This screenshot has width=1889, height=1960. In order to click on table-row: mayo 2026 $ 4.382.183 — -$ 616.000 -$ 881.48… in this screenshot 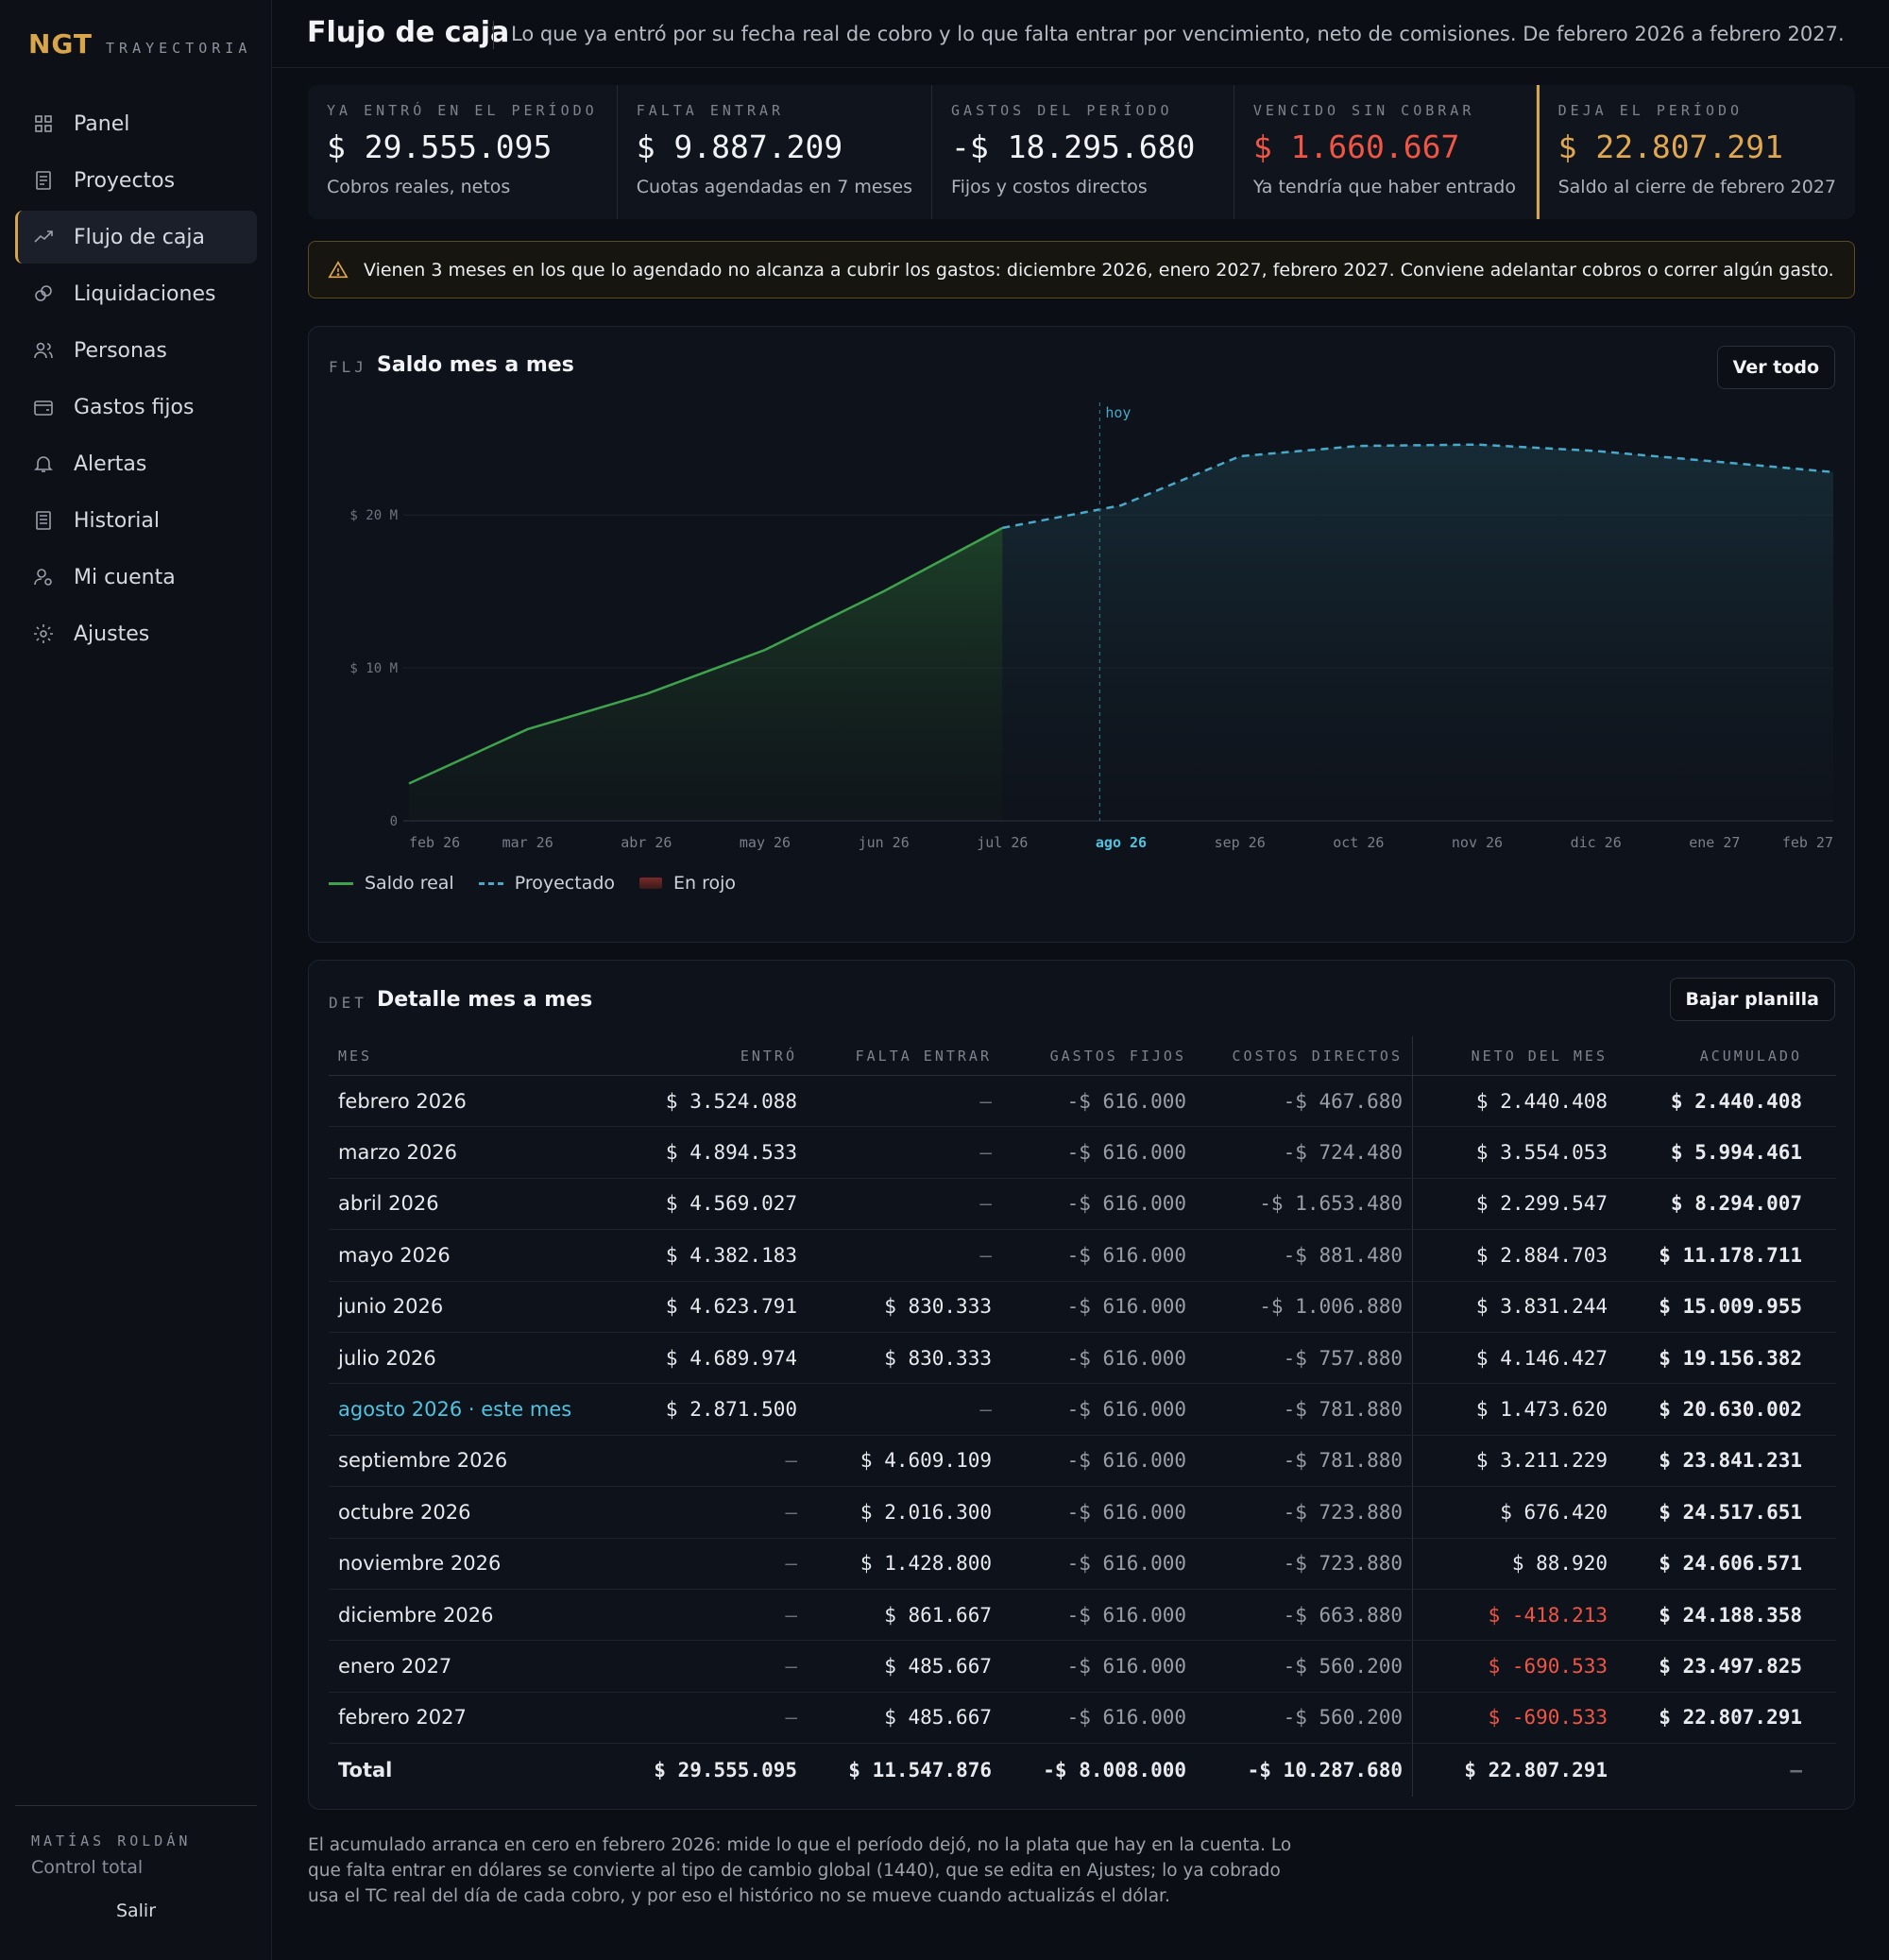, I will do `click(1082, 1256)`.